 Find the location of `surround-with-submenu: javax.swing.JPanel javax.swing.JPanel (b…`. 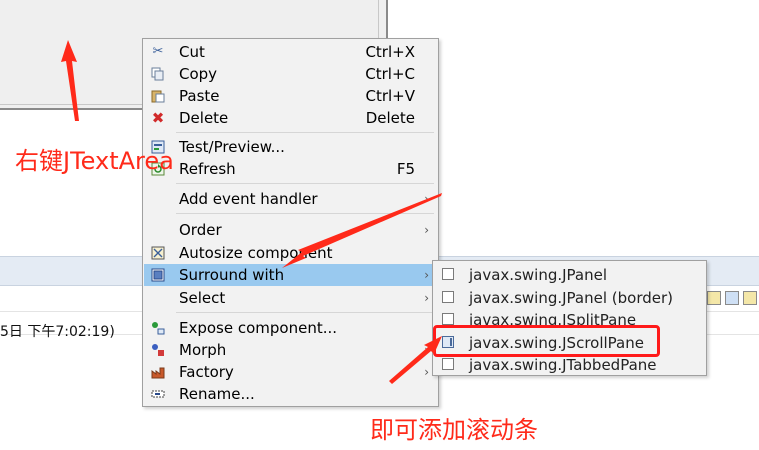

surround-with-submenu: javax.swing.JPanel javax.swing.JPanel (b… is located at coordinates (569, 318).